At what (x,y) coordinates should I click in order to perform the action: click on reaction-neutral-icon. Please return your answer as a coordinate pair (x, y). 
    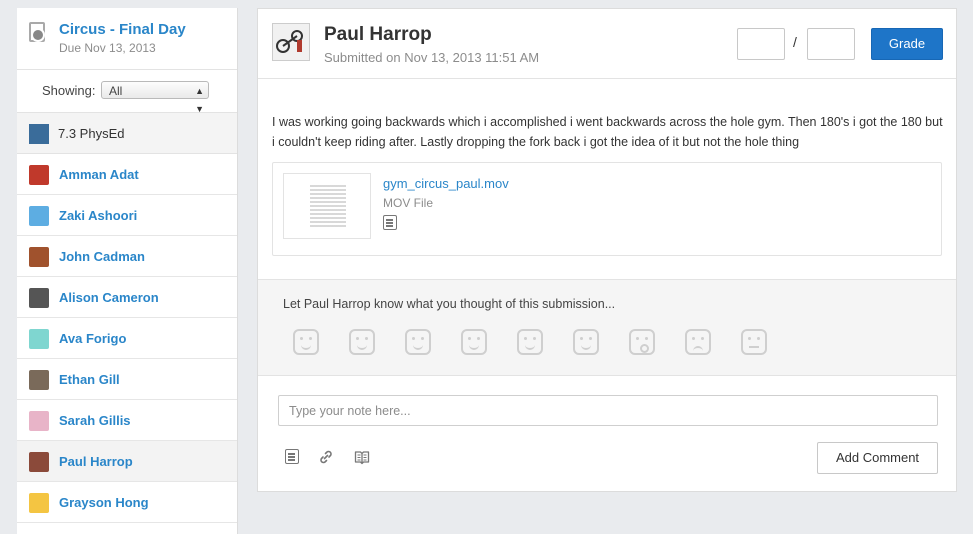
    Looking at the image, I should click on (754, 342).